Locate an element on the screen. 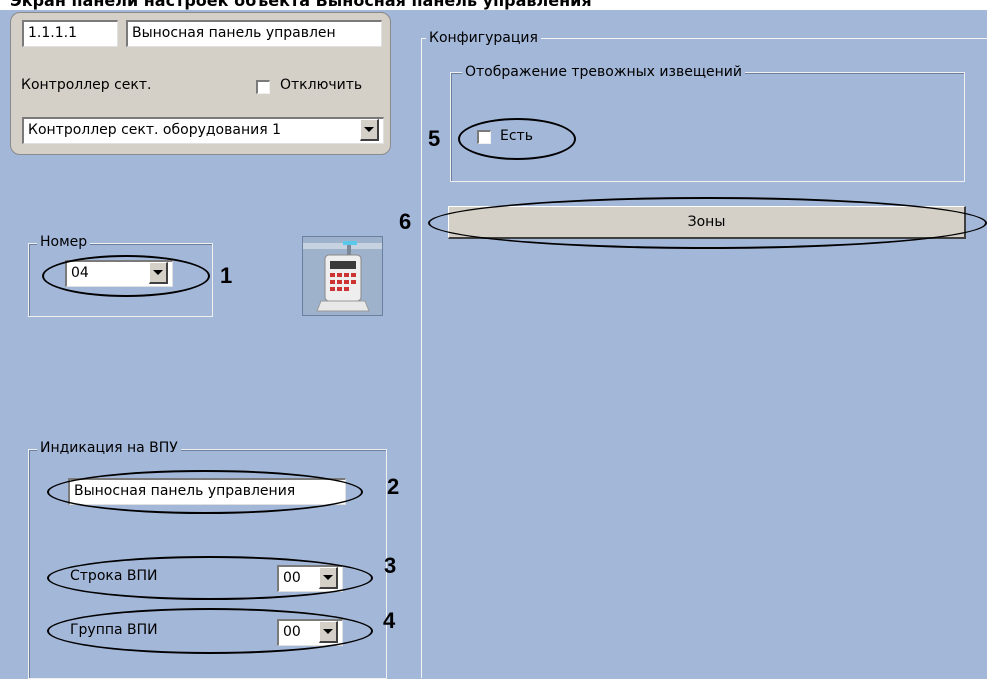 The height and width of the screenshot is (679, 987). config-group-legend: Конфигурация is located at coordinates (483, 38).